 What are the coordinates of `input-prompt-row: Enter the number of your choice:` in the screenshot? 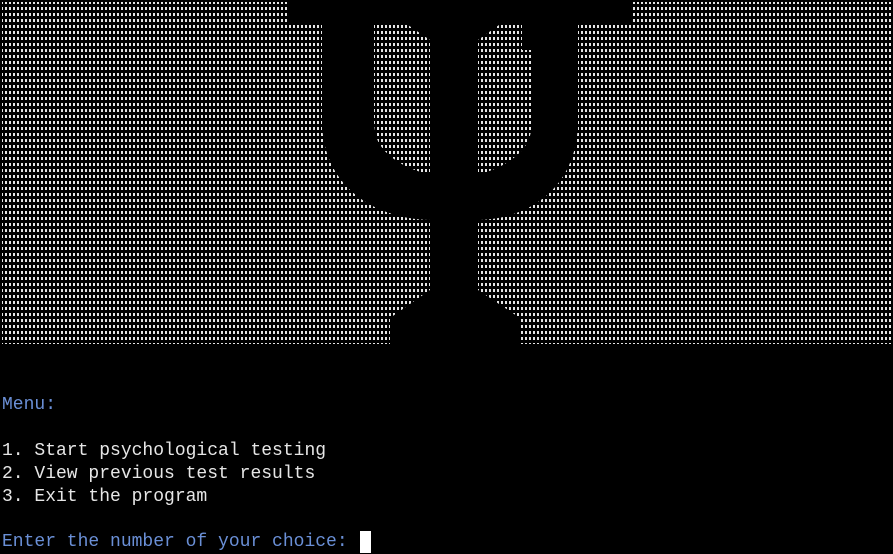 It's located at (187, 542).